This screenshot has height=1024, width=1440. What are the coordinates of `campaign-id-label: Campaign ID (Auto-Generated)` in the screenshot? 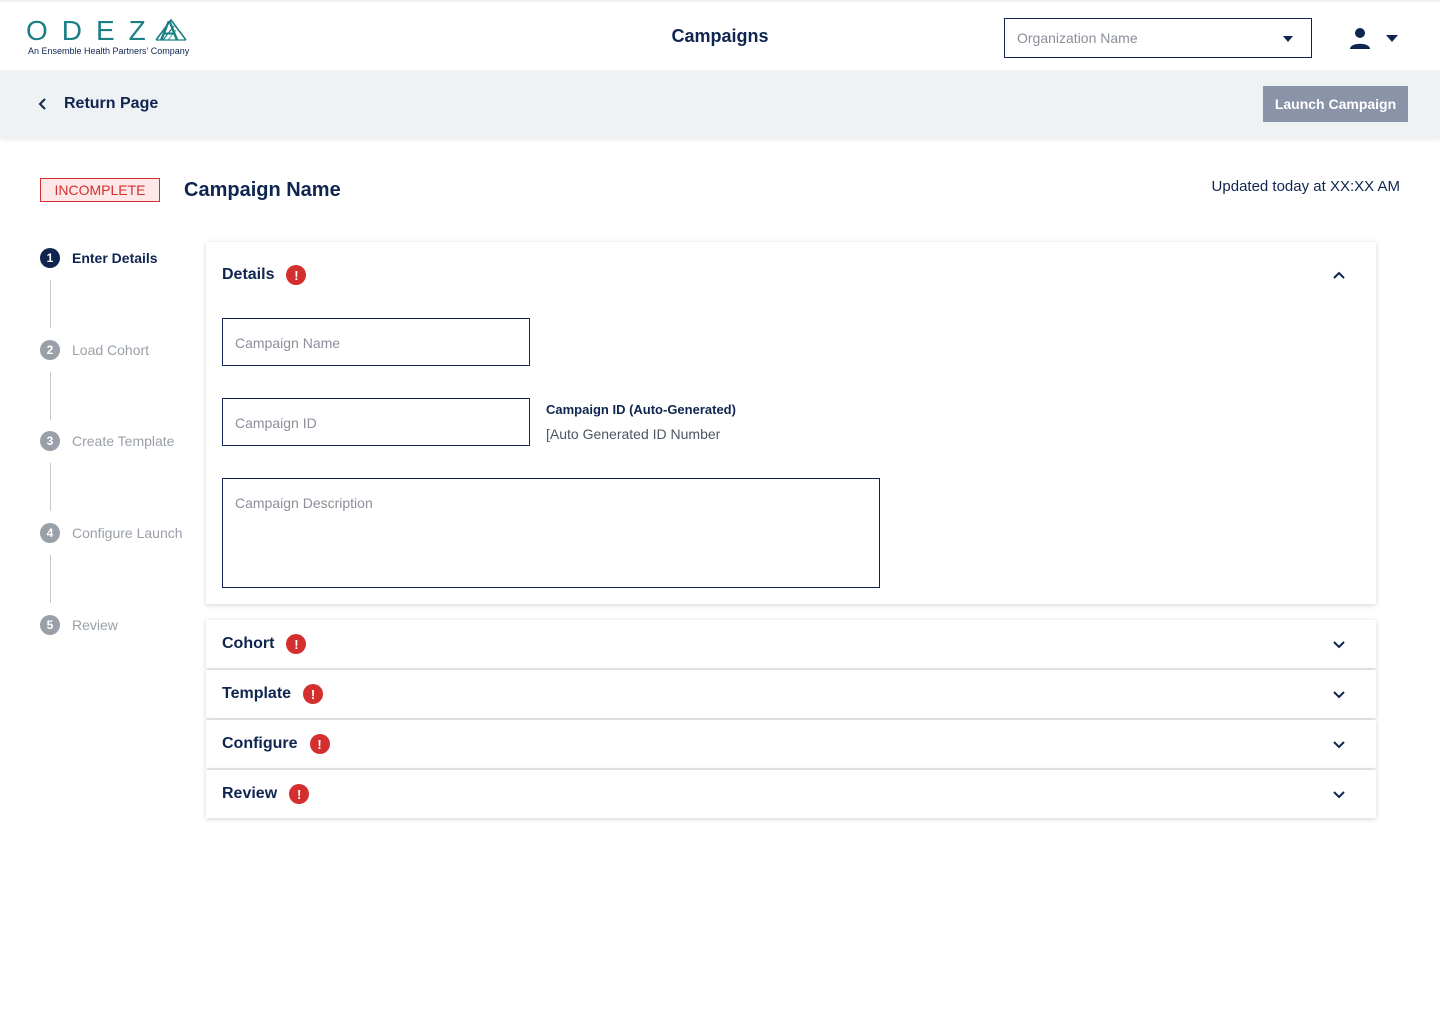 It's located at (641, 409).